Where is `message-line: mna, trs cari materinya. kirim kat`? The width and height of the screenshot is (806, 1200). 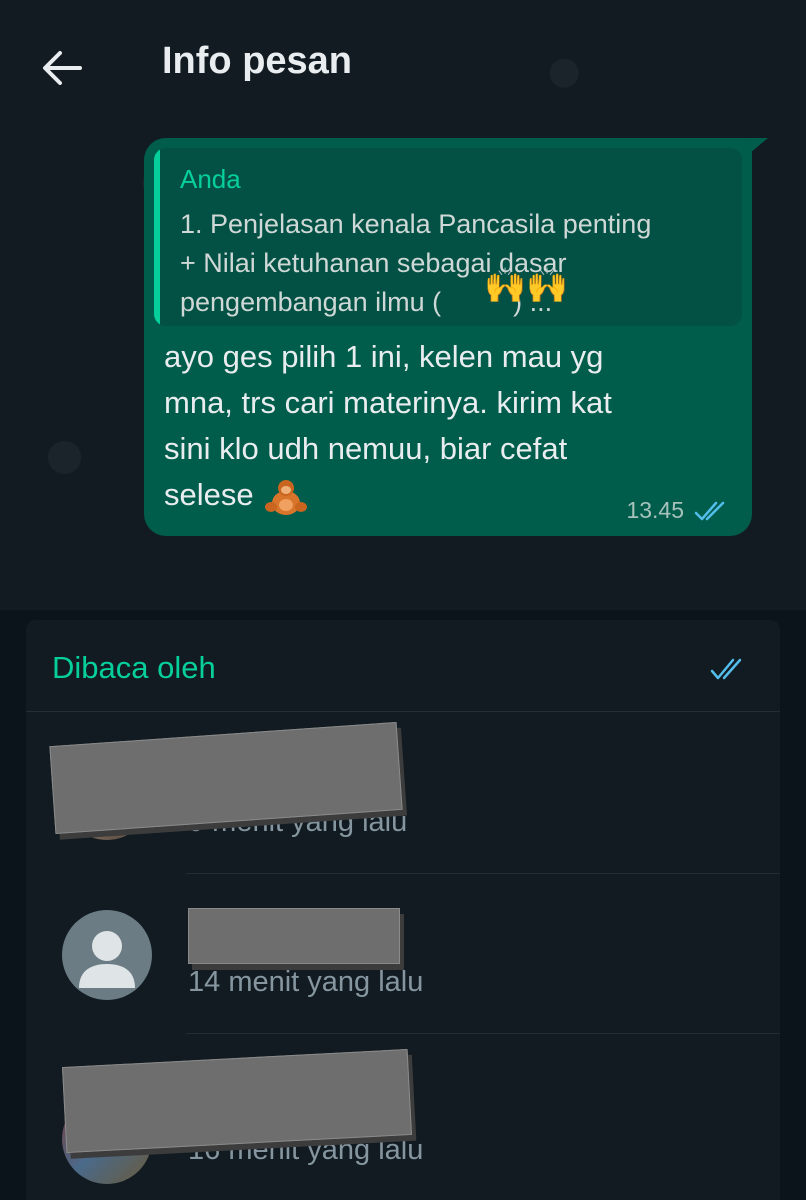 message-line: mna, trs cari materinya. kirim kat is located at coordinates (388, 402).